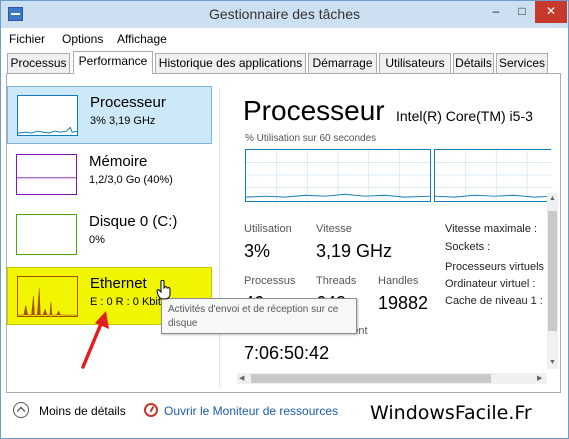  Describe the element at coordinates (491, 229) in the screenshot. I see `info-label: Vitesse maximale :` at that location.